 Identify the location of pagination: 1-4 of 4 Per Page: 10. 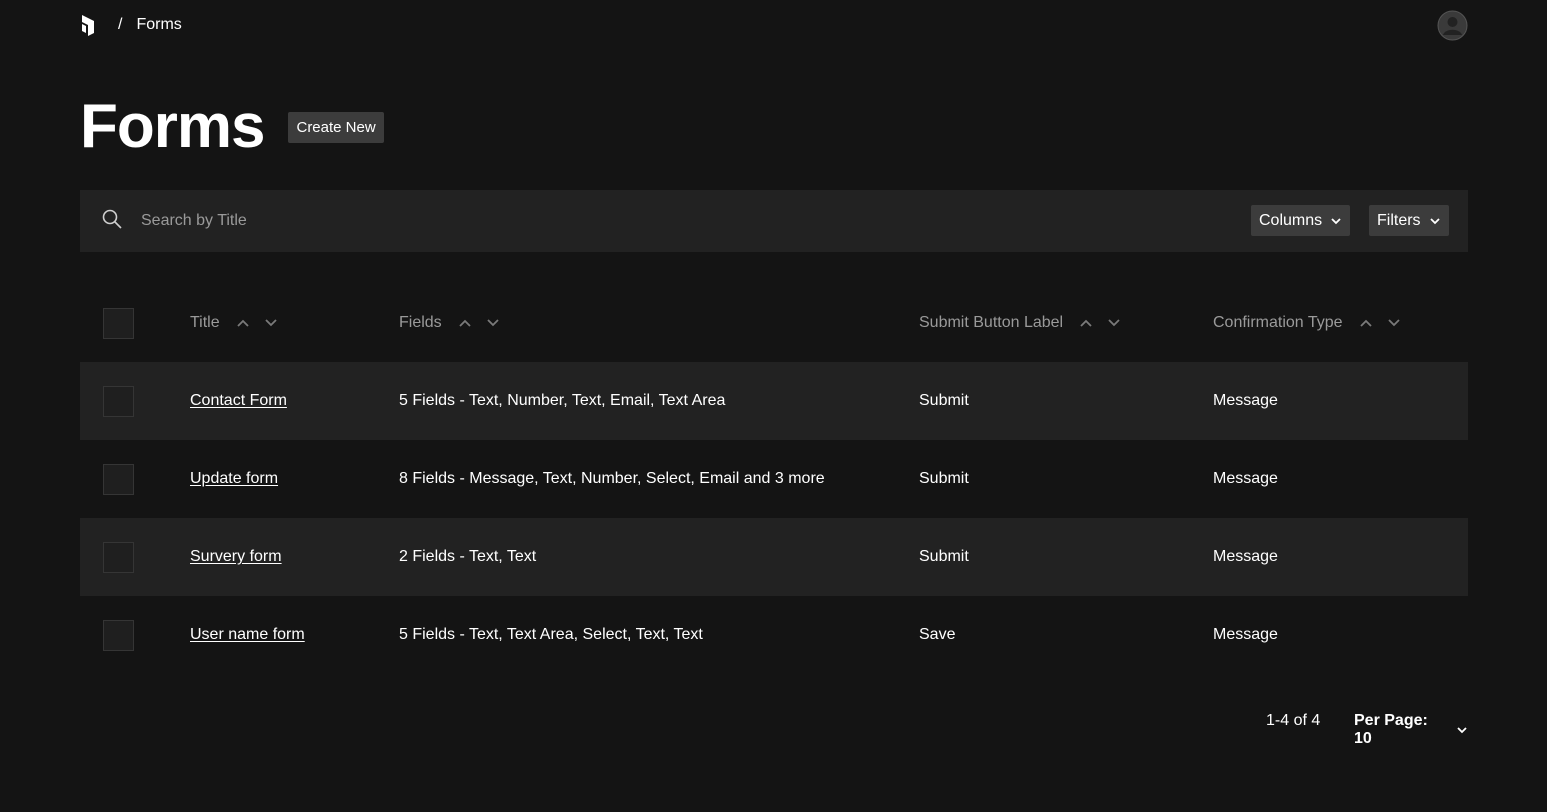
(734, 728).